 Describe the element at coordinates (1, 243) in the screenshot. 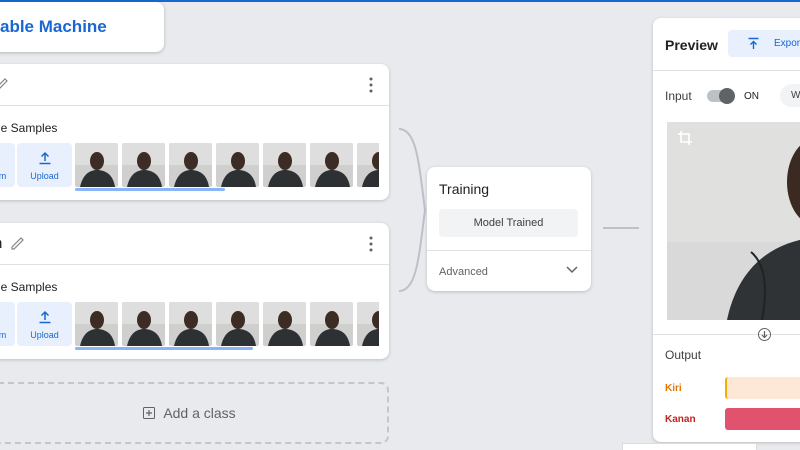

I see `class-name: n` at that location.